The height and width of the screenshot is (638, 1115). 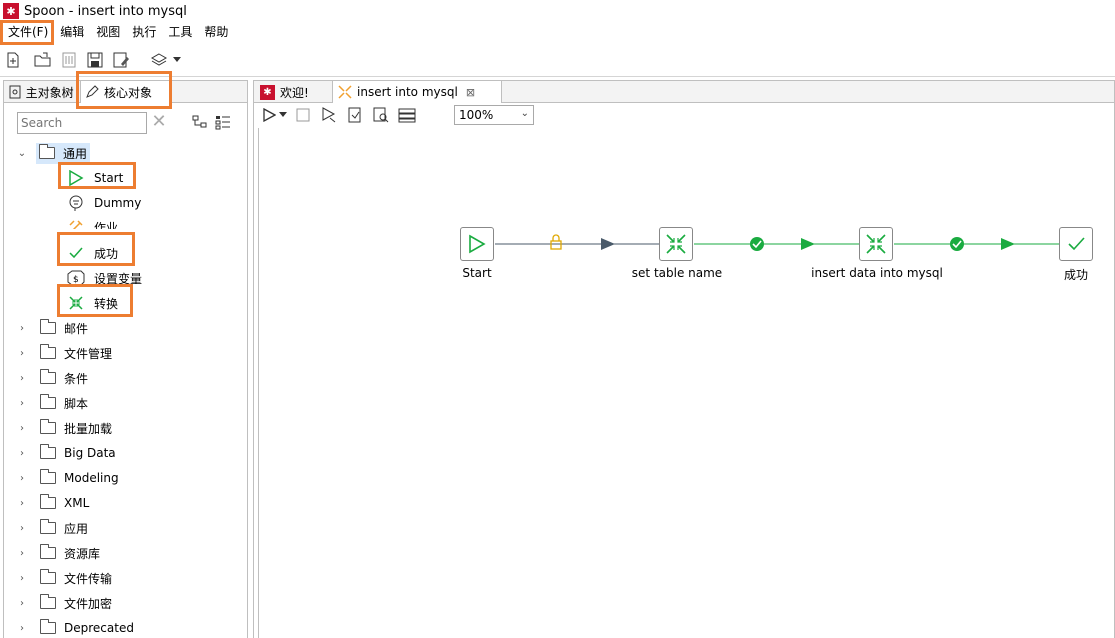 I want to click on highlight-core-objects-tab, so click(x=124, y=90).